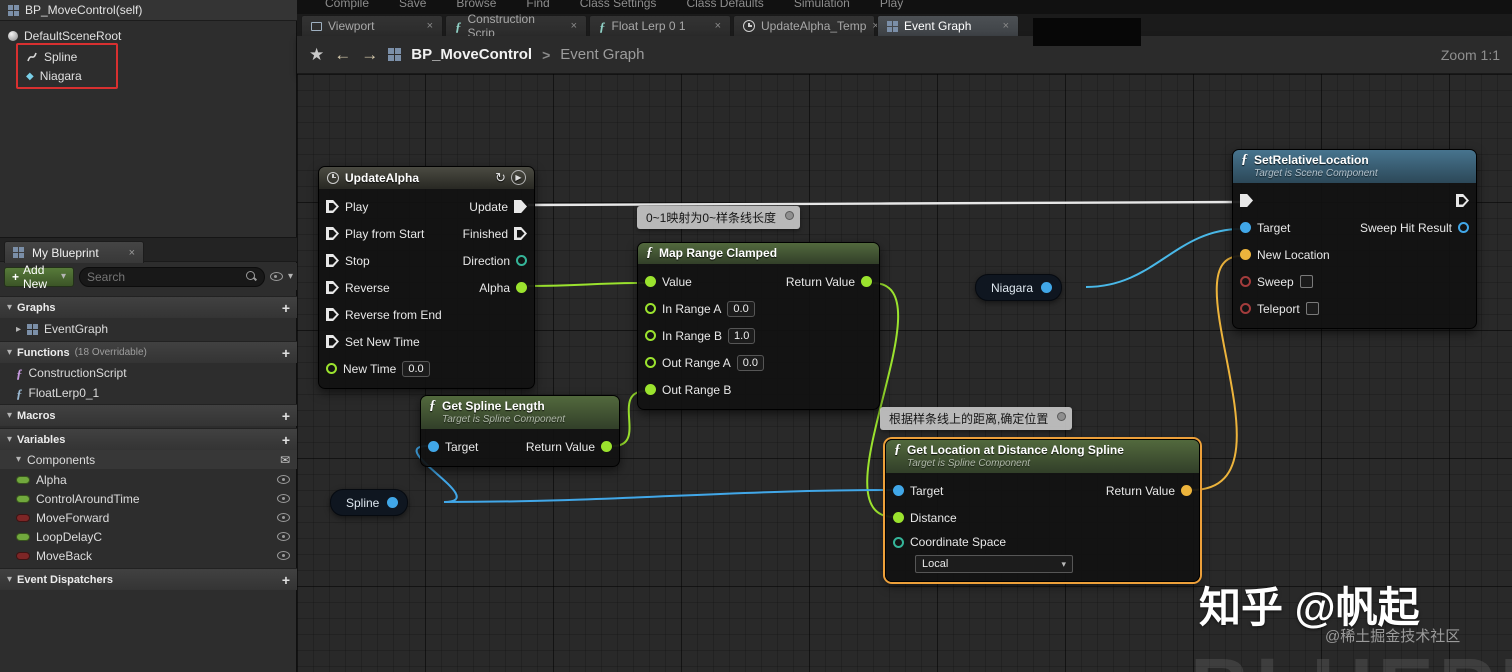 Image resolution: width=1512 pixels, height=672 pixels. What do you see at coordinates (650, 362) in the screenshot?
I see `float-pin-out-range-a` at bounding box center [650, 362].